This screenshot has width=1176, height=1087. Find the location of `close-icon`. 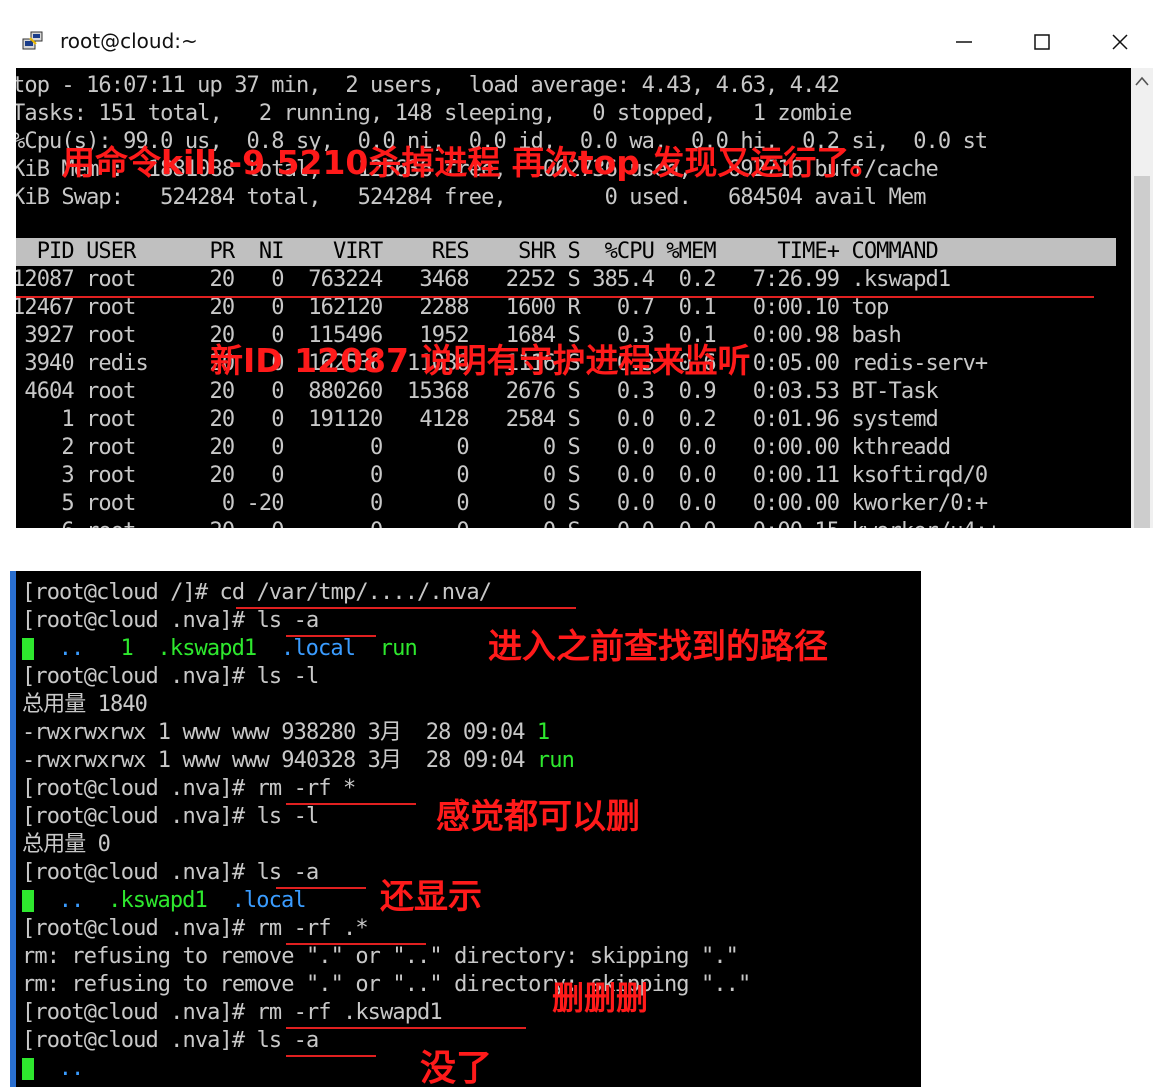

close-icon is located at coordinates (1120, 42).